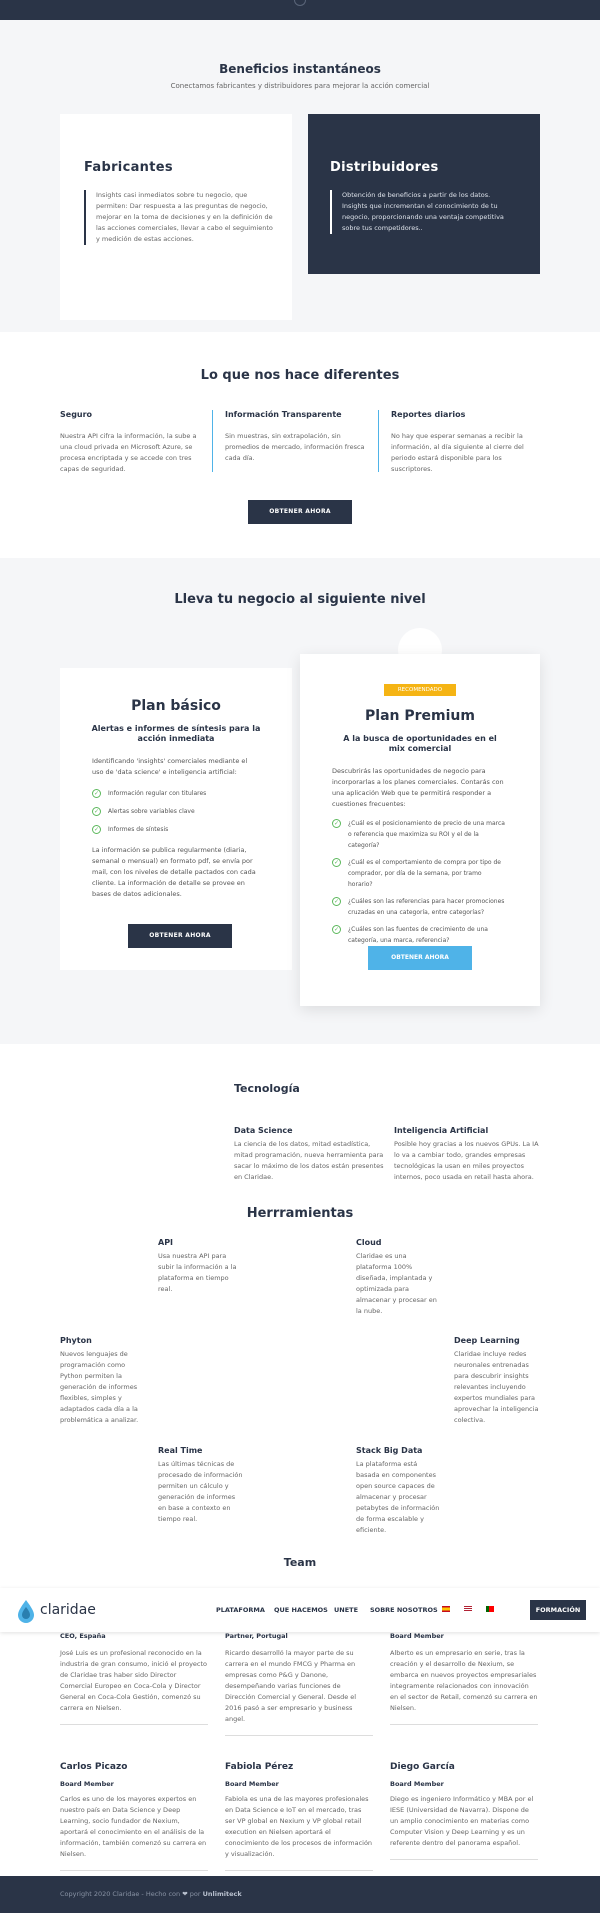 Image resolution: width=600 pixels, height=1913 pixels. Describe the element at coordinates (166, 1242) in the screenshot. I see `tool-title: API` at that location.